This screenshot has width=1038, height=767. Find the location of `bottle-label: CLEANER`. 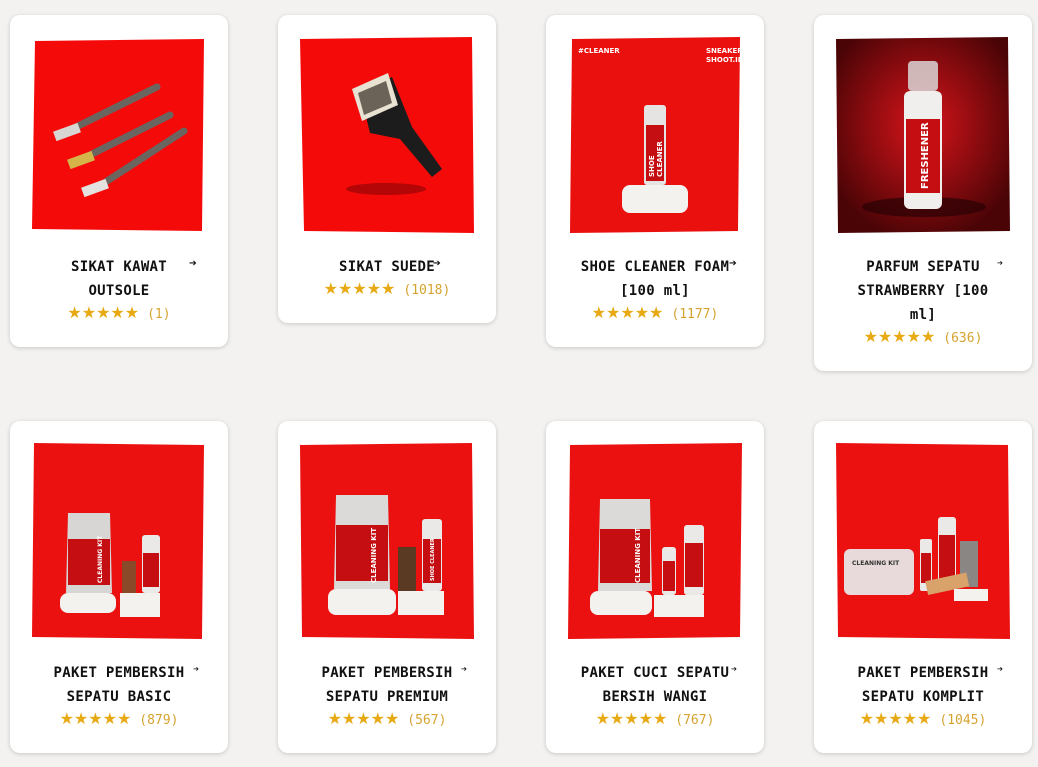

bottle-label: CLEANER is located at coordinates (660, 159).